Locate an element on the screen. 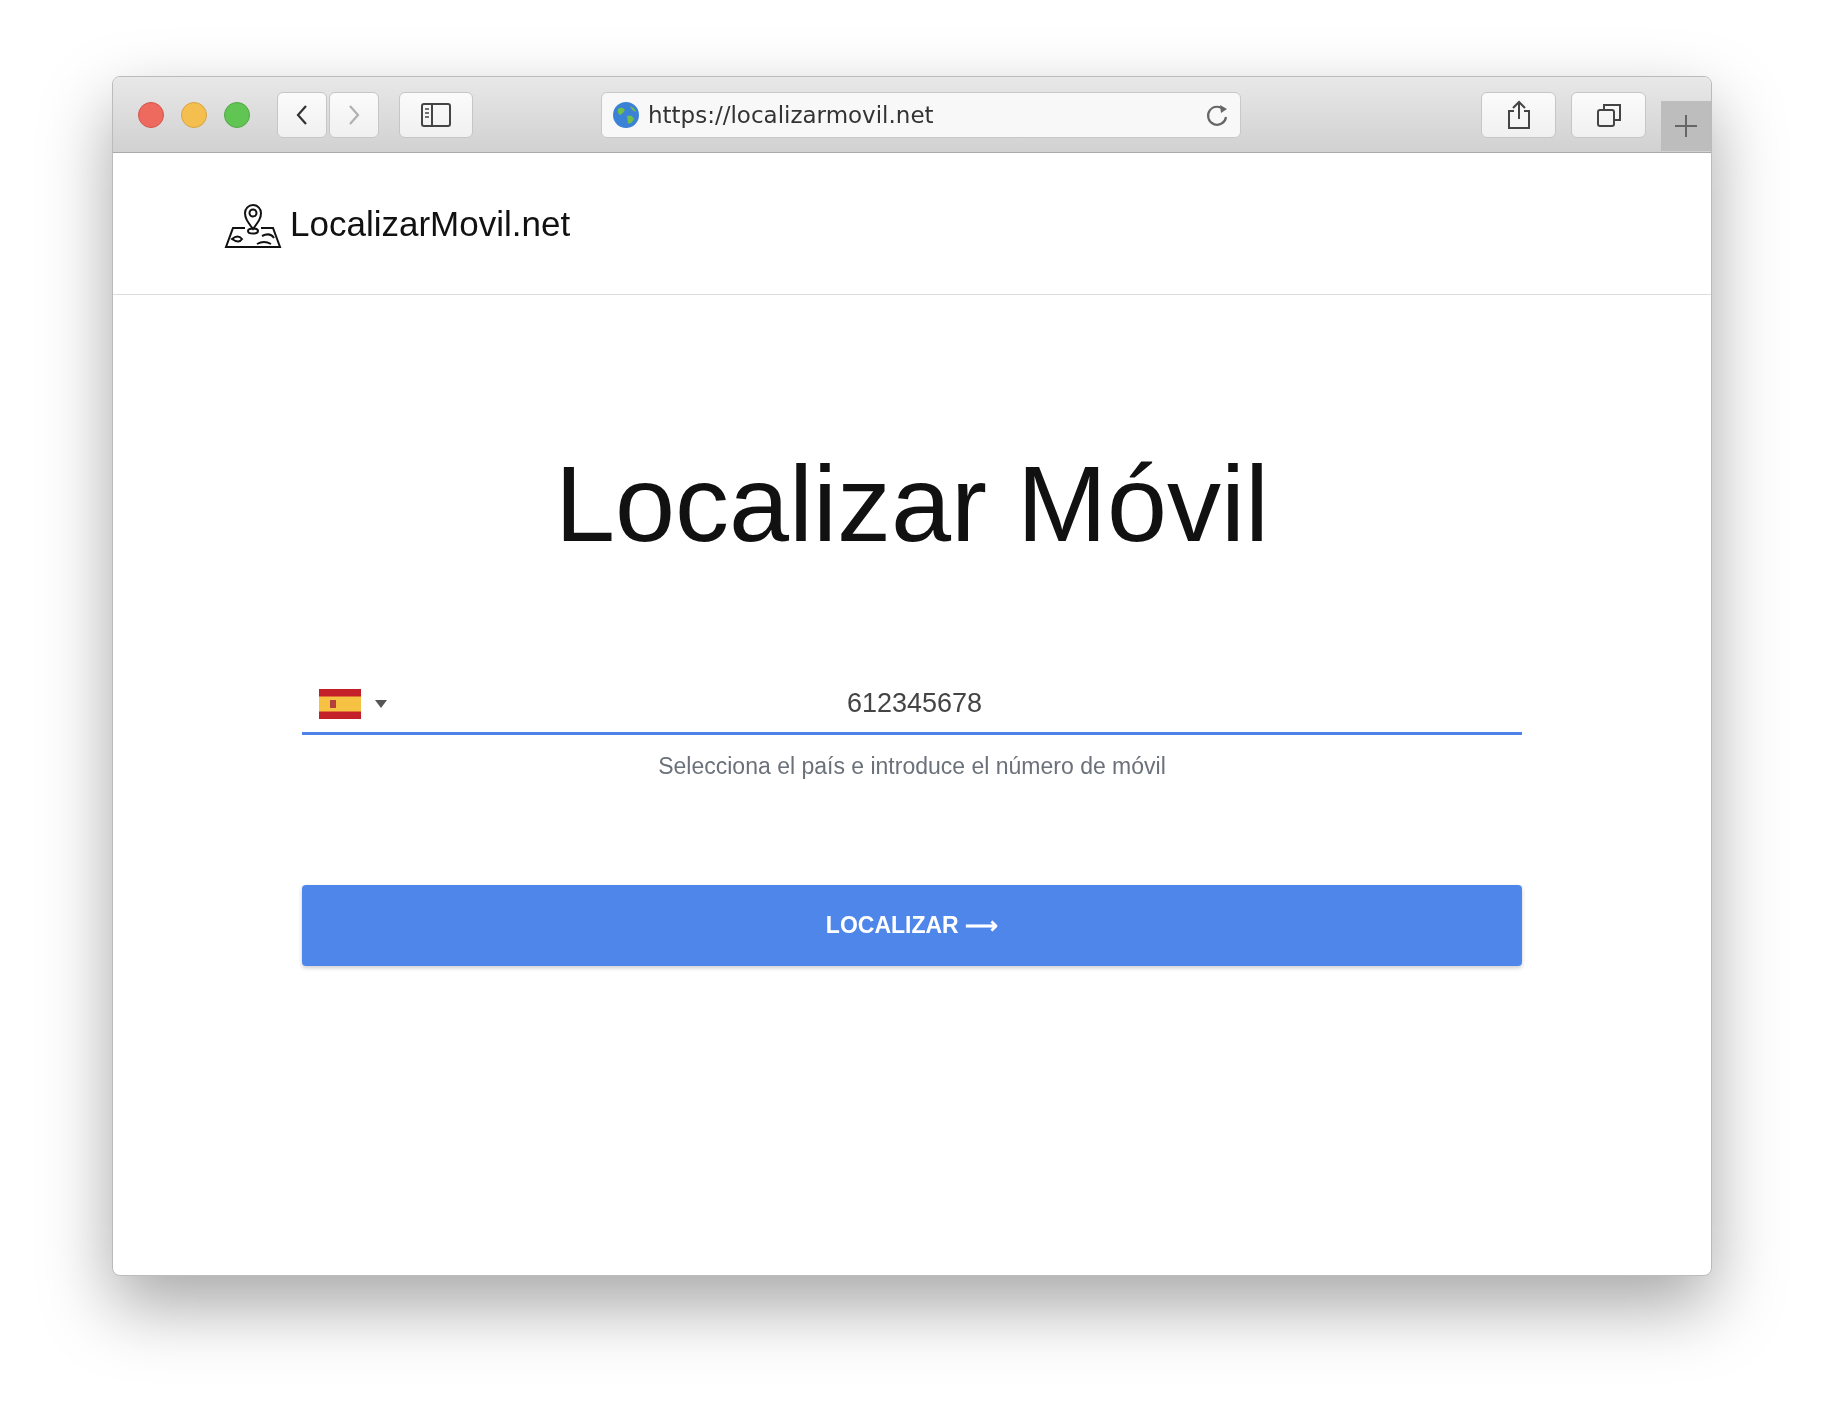 This screenshot has height=1424, width=1824. zoom-icon is located at coordinates (237, 114).